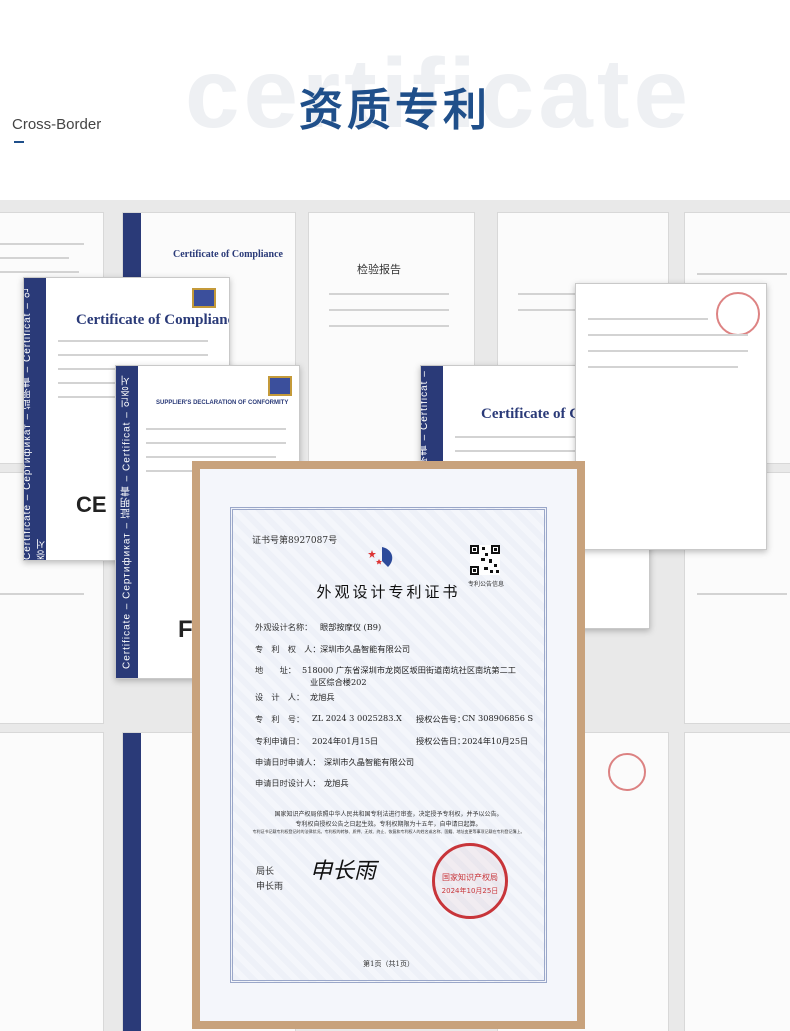  I want to click on field-label-design-name: 外观设计名称：, so click(284, 627).